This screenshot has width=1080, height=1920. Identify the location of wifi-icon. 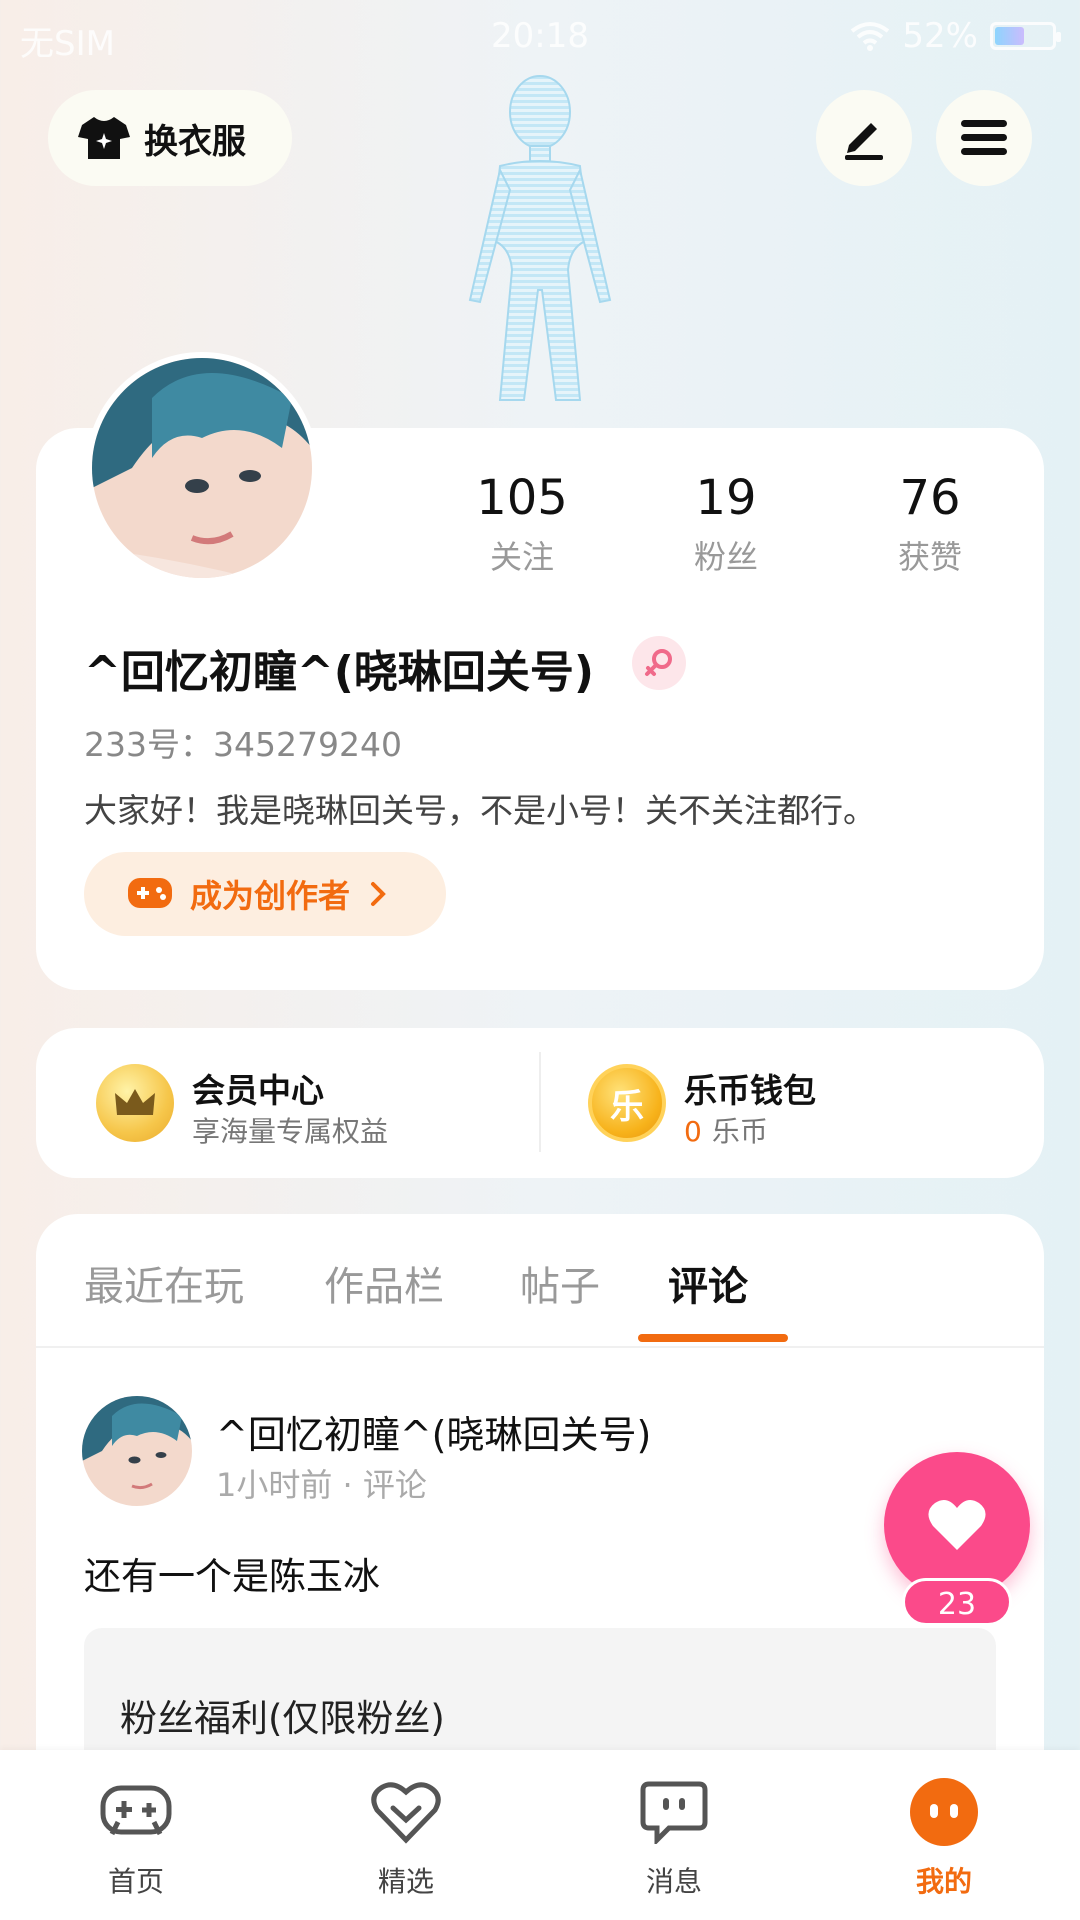
(870, 36).